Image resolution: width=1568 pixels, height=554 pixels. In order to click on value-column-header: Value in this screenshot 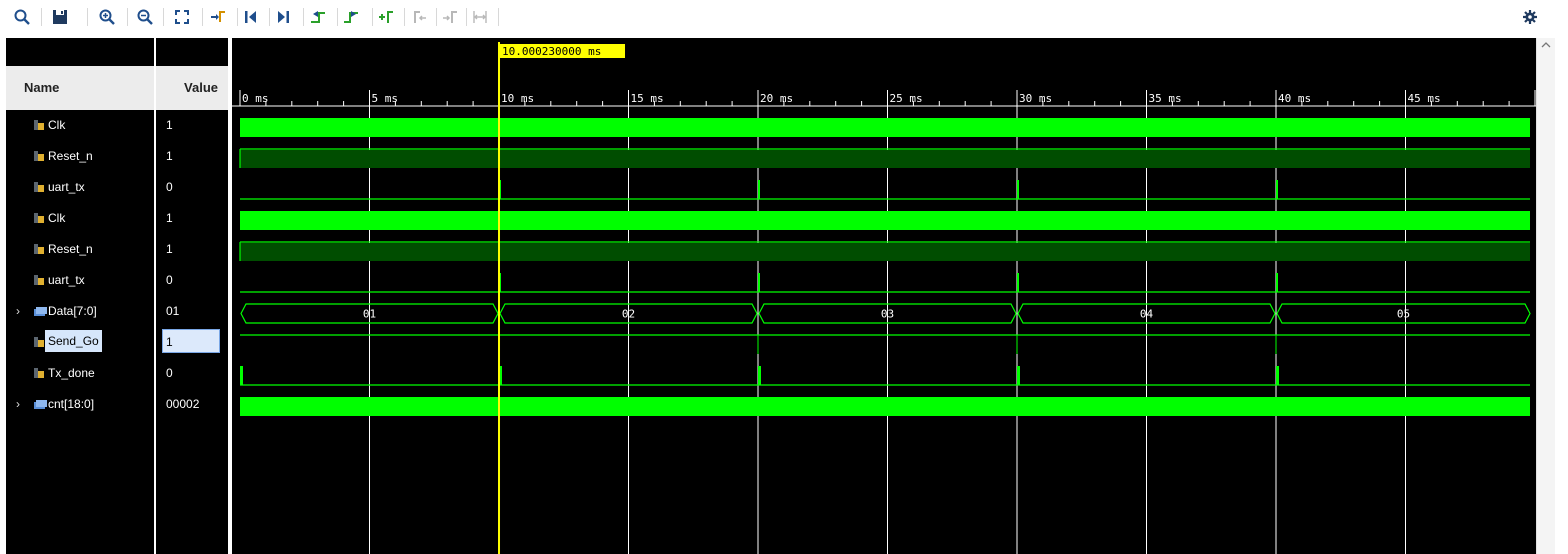, I will do `click(192, 88)`.